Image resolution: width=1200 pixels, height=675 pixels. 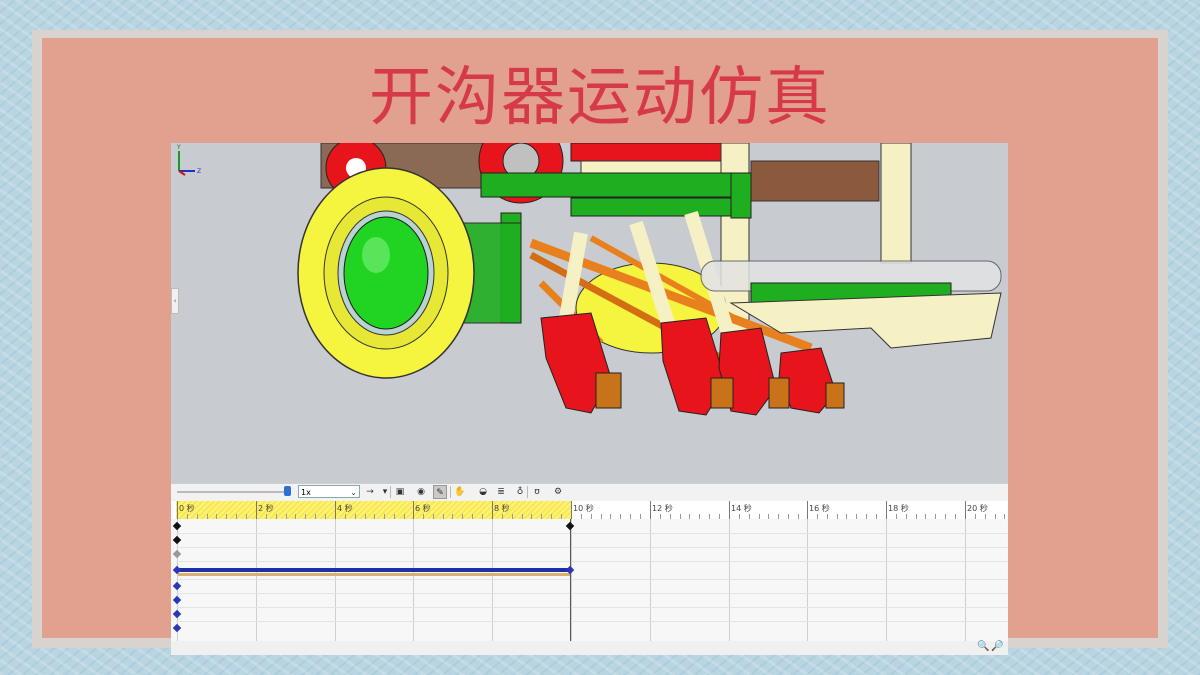 What do you see at coordinates (520, 492) in the screenshot?
I see `damper-icon: ♁` at bounding box center [520, 492].